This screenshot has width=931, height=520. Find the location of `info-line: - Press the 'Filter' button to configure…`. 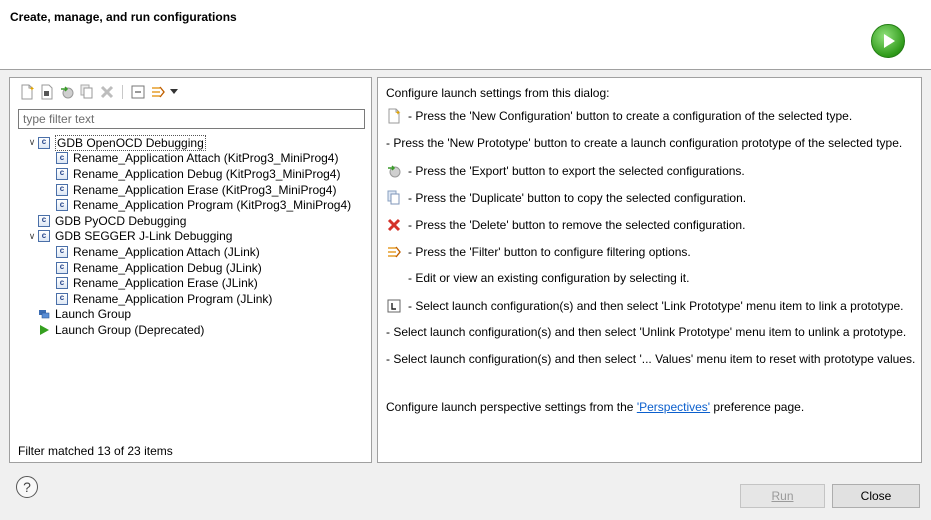

info-line: - Press the 'Filter' button to configure… is located at coordinates (538, 252).